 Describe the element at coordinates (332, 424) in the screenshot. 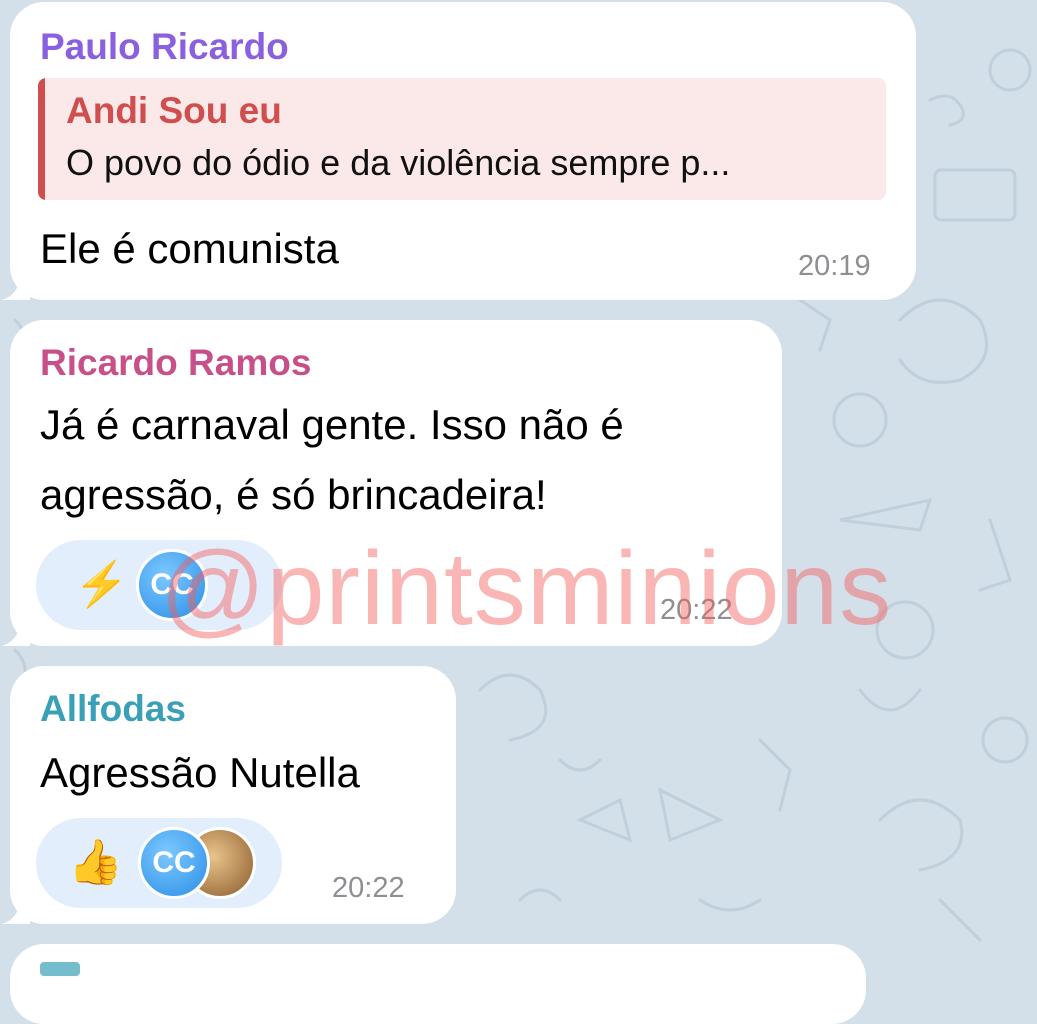

I see `message-text-line-1: Já é carnaval gente. Isso não é` at that location.